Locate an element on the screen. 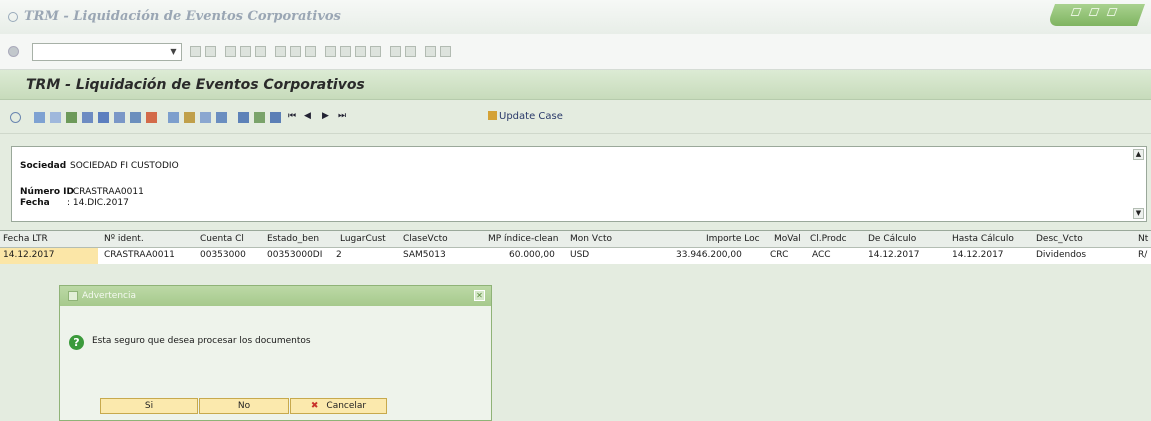 The width and height of the screenshot is (1151, 421). column-header: ClaseVcto is located at coordinates (425, 239).